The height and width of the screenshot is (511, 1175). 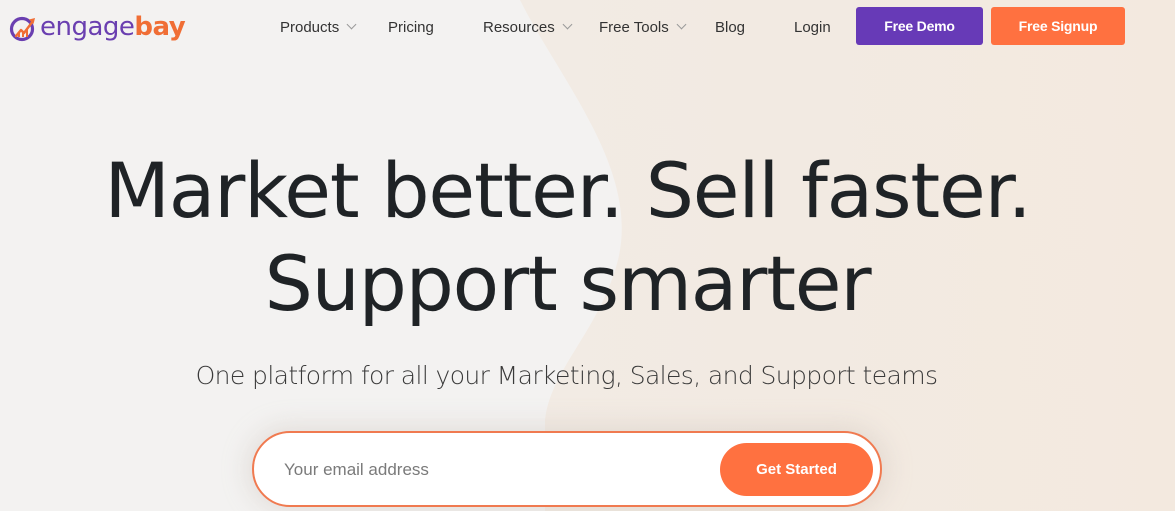 What do you see at coordinates (519, 27) in the screenshot?
I see `nav-resources-label: Resources` at bounding box center [519, 27].